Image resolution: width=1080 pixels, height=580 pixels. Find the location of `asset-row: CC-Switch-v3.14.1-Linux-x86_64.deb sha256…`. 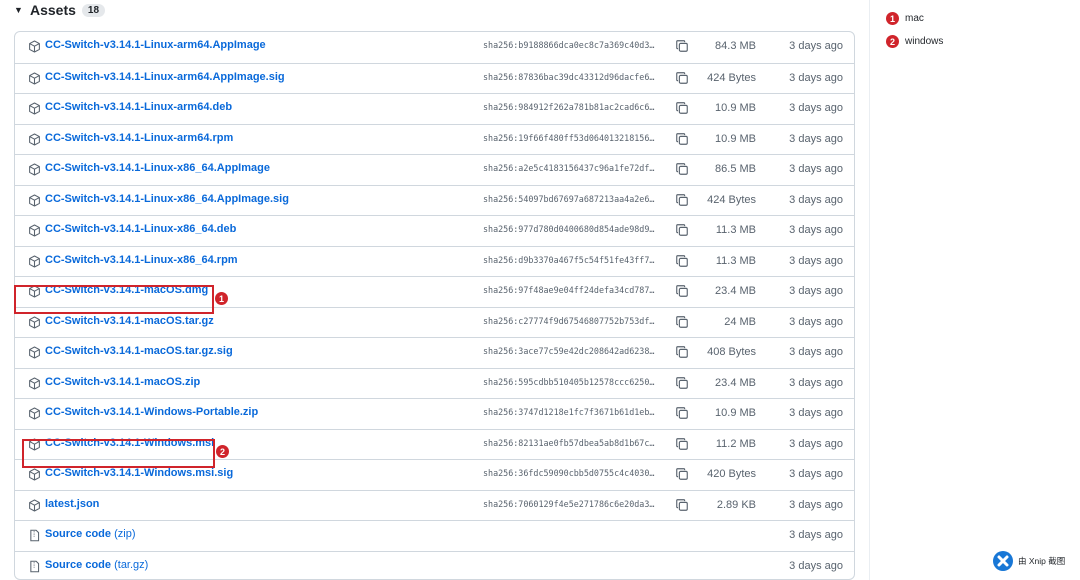

asset-row: CC-Switch-v3.14.1-Linux-x86_64.deb sha256… is located at coordinates (434, 229).